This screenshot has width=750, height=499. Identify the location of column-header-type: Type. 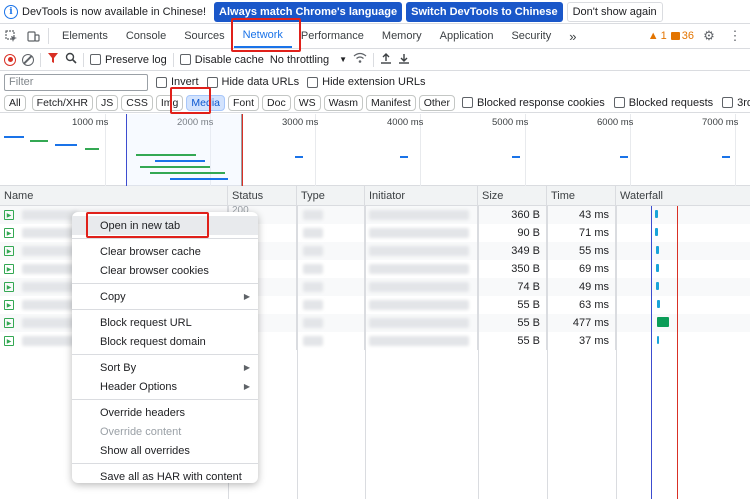
(331, 196).